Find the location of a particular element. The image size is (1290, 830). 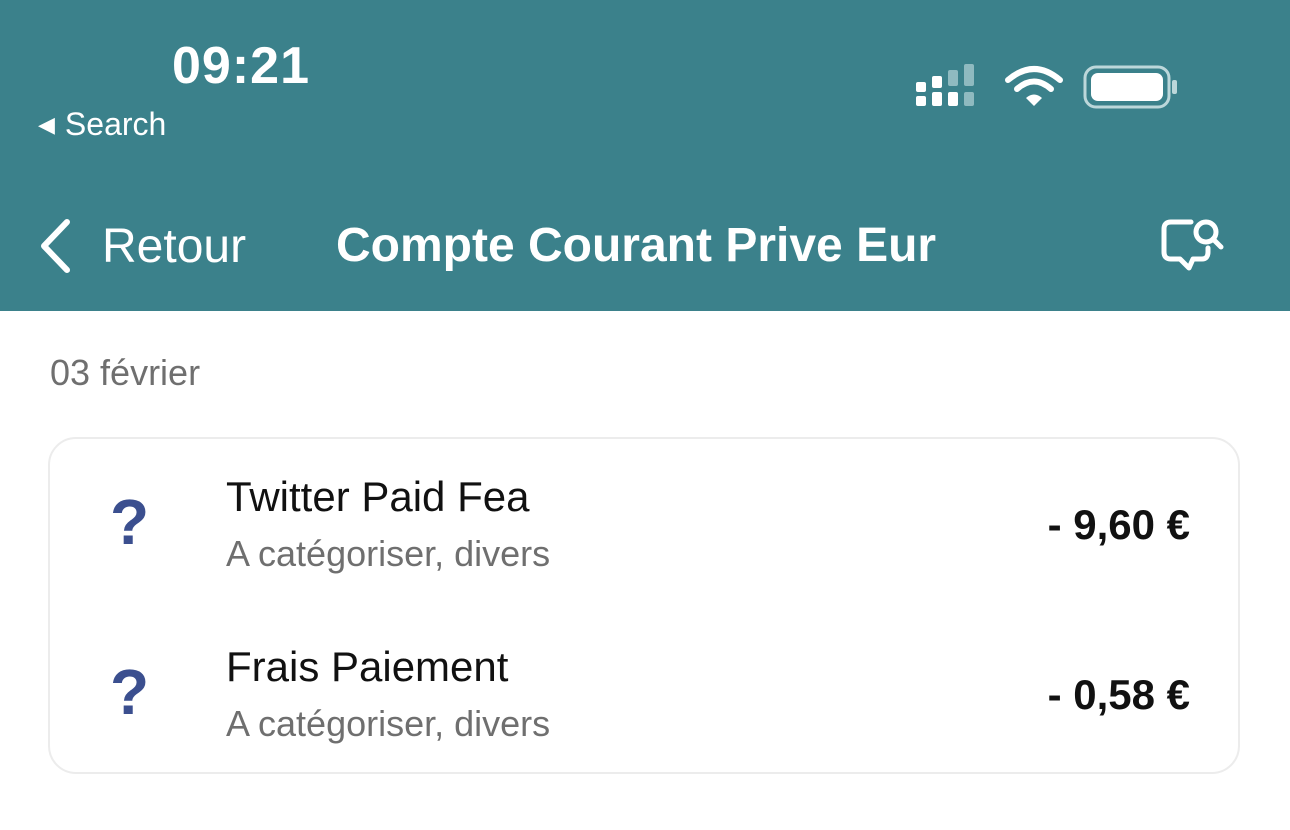

wifi-icon is located at coordinates (1034, 86).